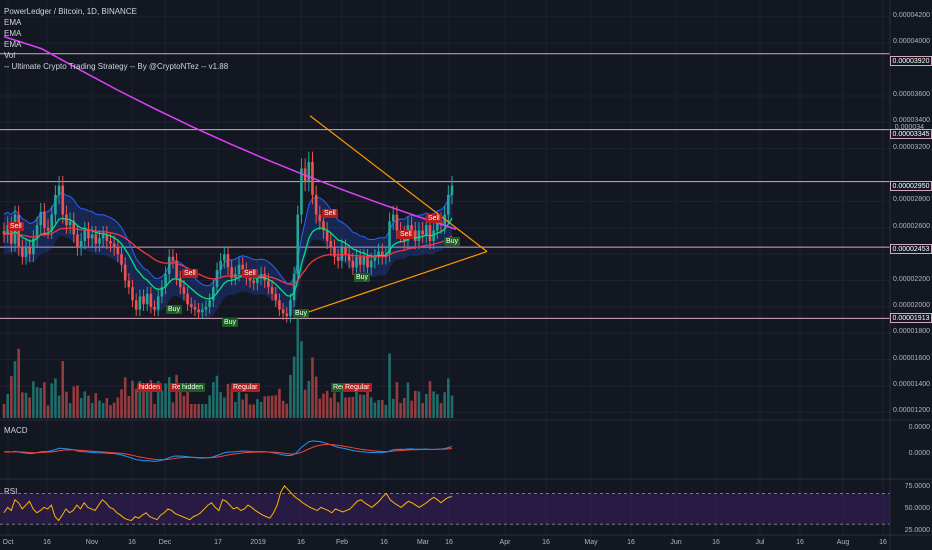  I want to click on symbol-line: PowerLedger / Bitcoin, 1D, BINANCE, so click(116, 11).